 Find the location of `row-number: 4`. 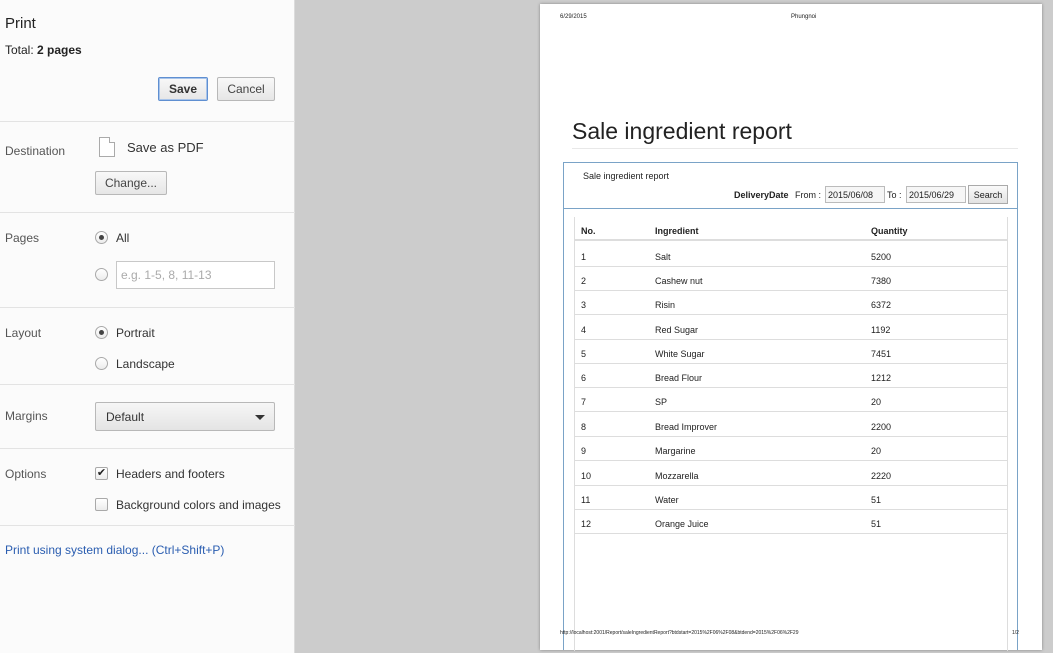

row-number: 4 is located at coordinates (584, 330).